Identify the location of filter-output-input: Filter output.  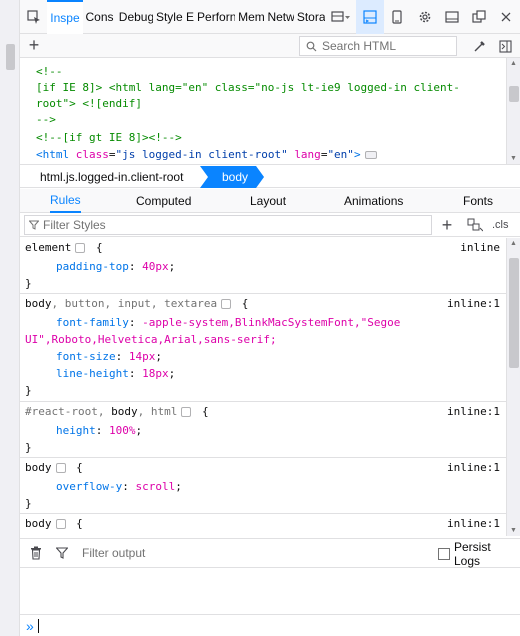
(252, 553).